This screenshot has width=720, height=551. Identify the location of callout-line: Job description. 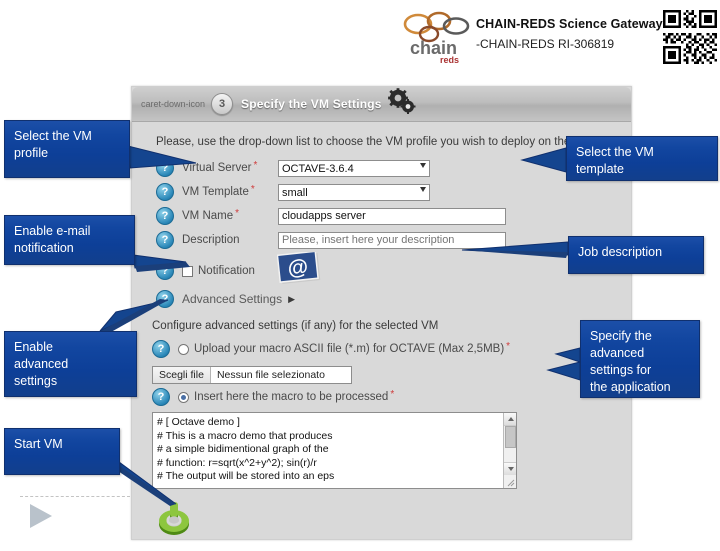
(620, 252).